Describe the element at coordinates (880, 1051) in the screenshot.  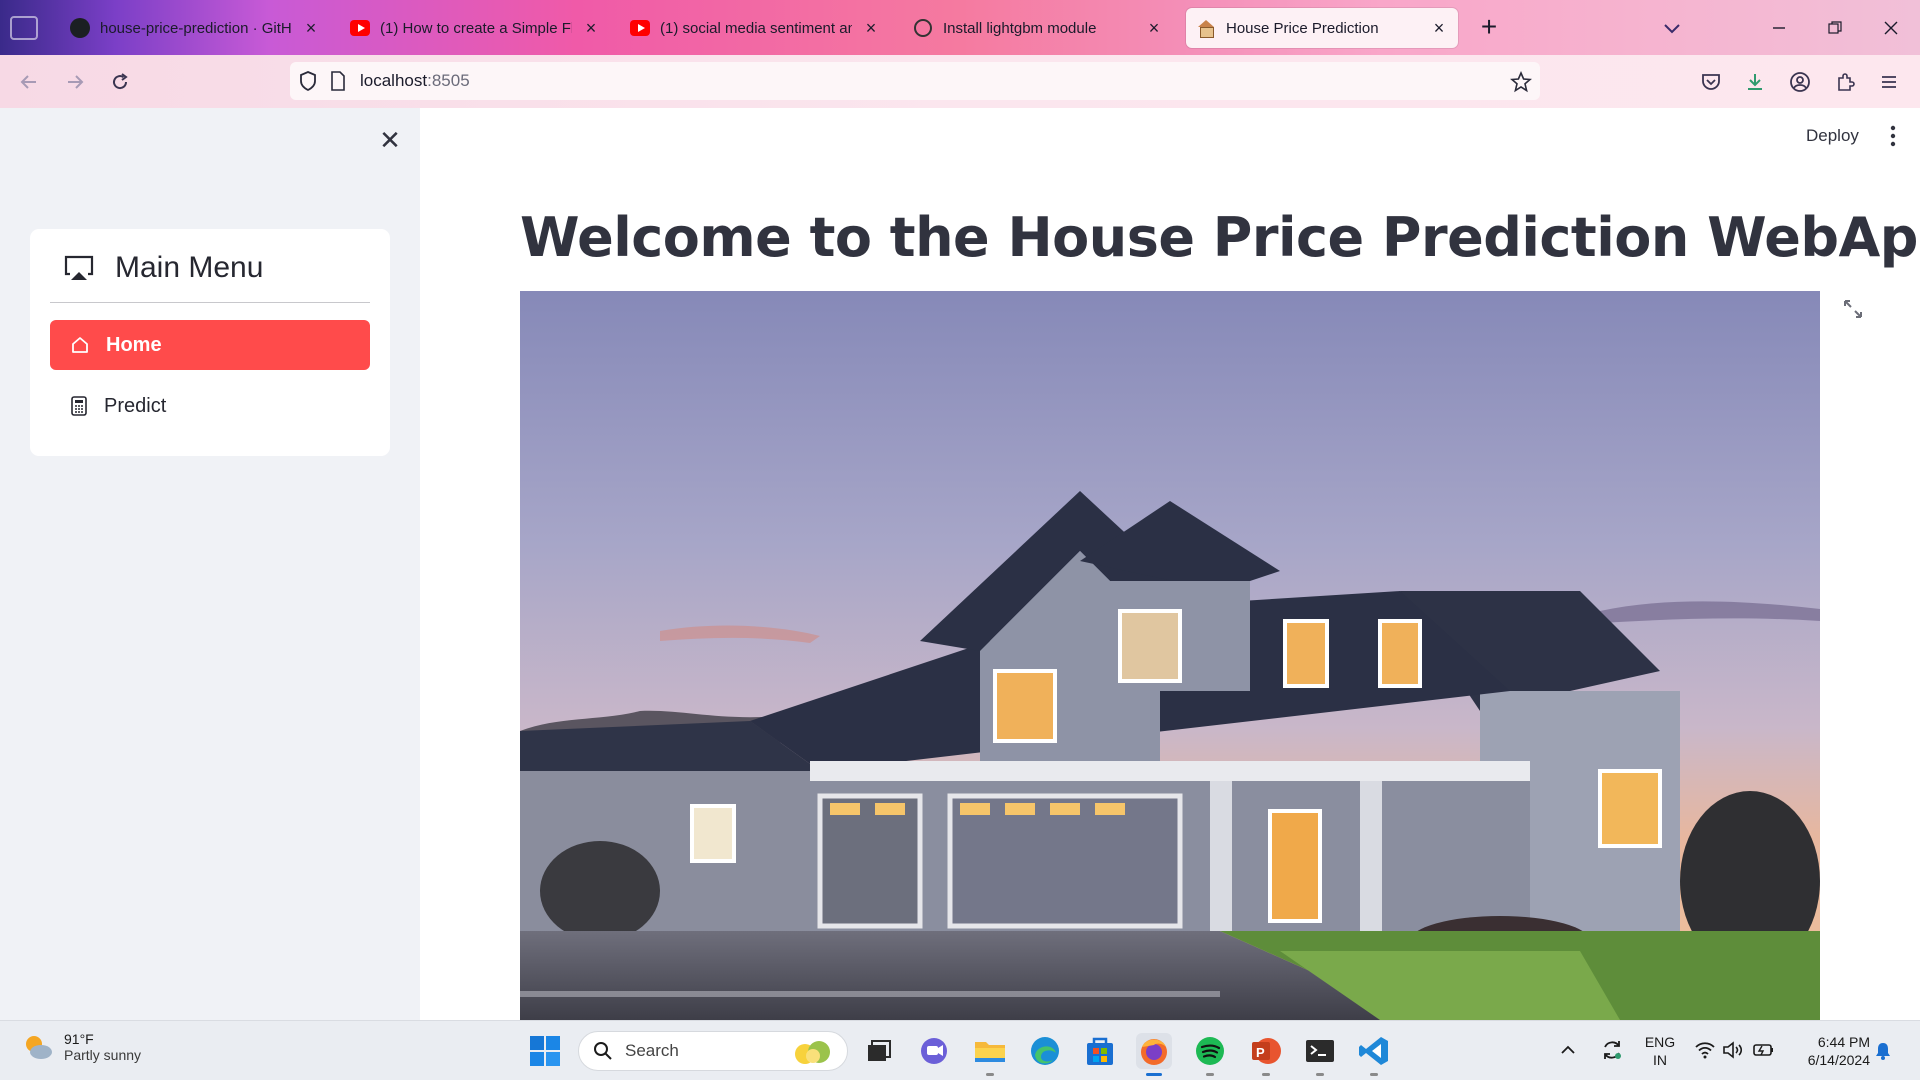
I see `task-view-icon` at that location.